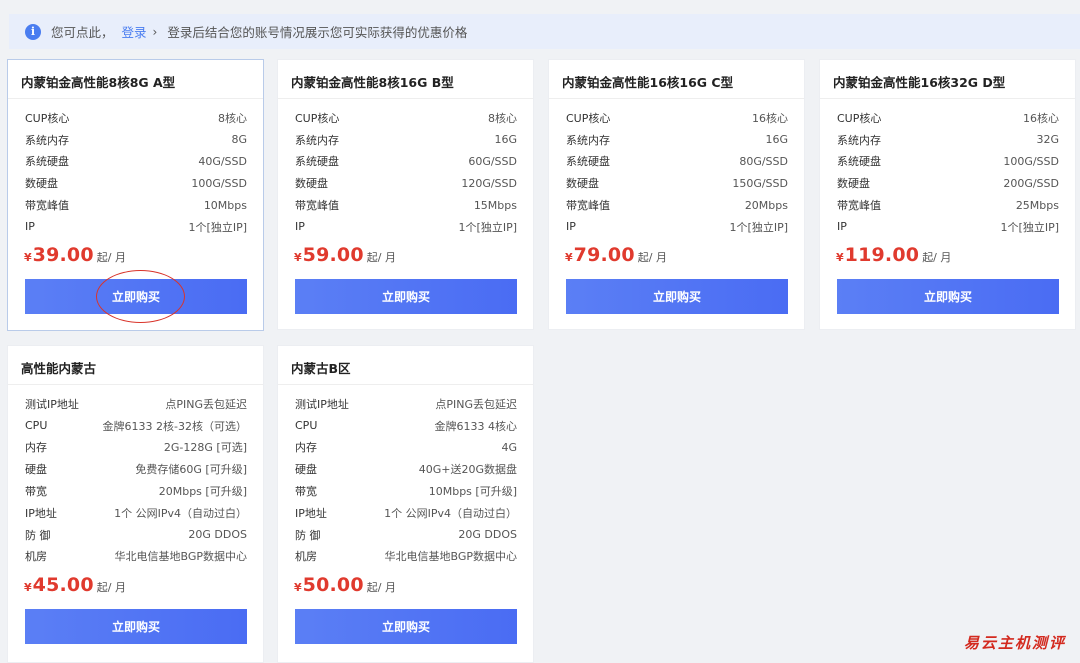 Image resolution: width=1080 pixels, height=663 pixels. I want to click on price-amount: 39.00, so click(63, 255).